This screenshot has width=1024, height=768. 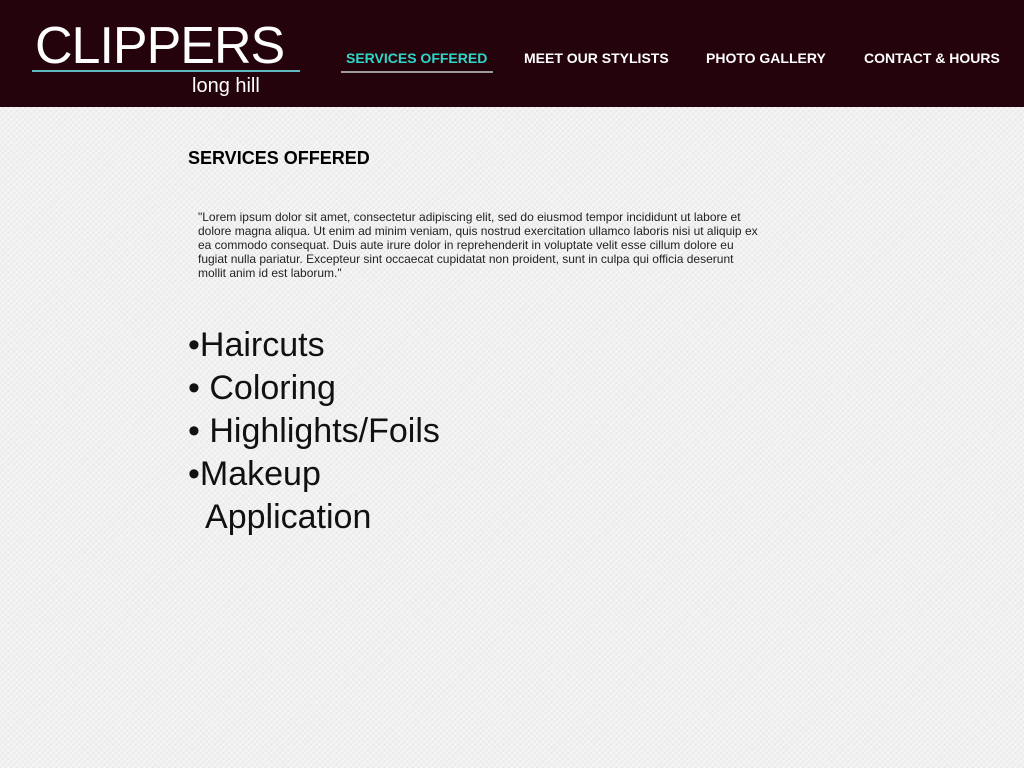 What do you see at coordinates (417, 72) in the screenshot?
I see `nav-active-underline` at bounding box center [417, 72].